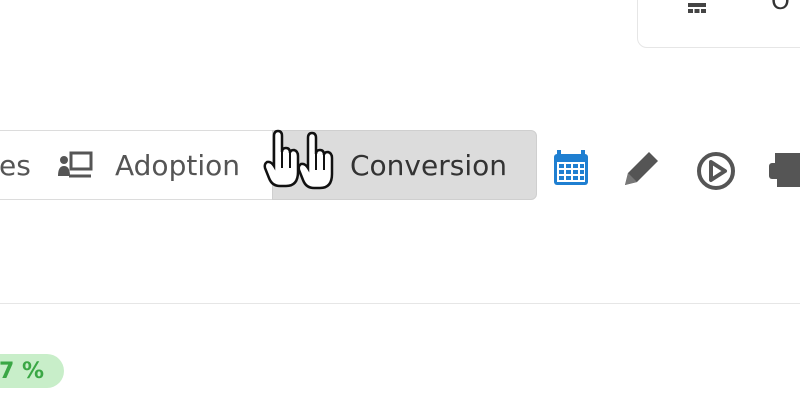 The image size is (800, 394). I want to click on top-card-text: O, so click(780, 7).